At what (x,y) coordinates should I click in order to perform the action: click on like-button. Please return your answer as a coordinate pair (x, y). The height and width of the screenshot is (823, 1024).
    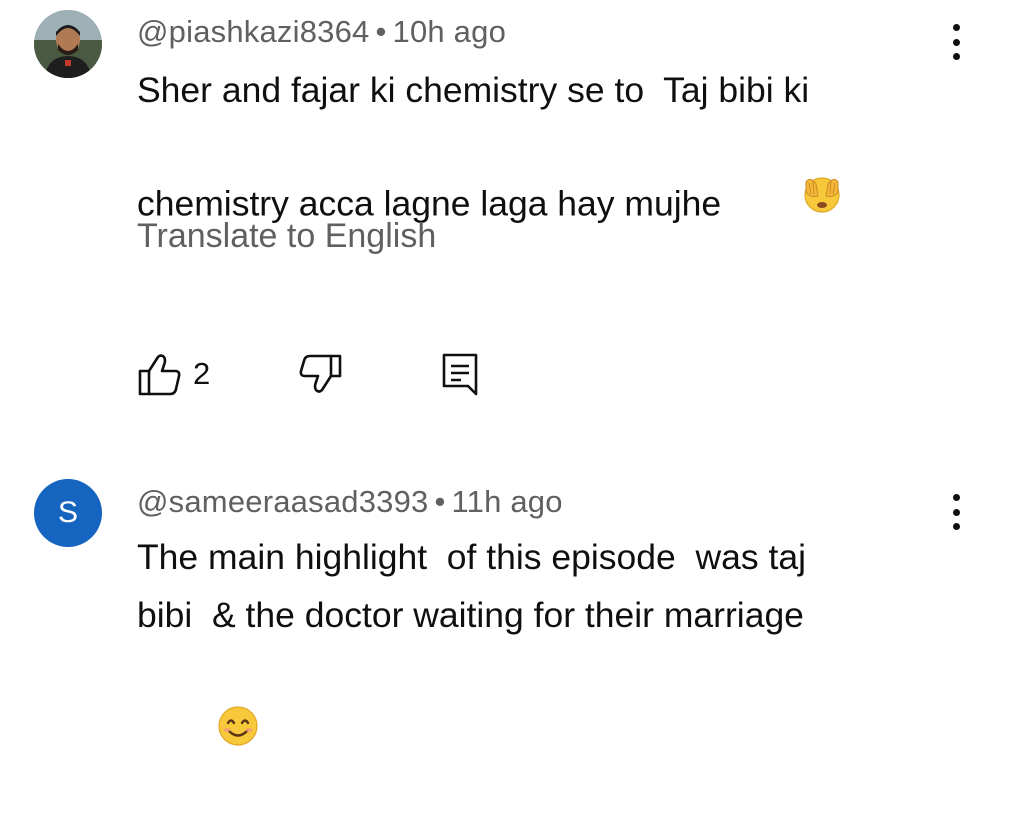
    Looking at the image, I should click on (160, 377).